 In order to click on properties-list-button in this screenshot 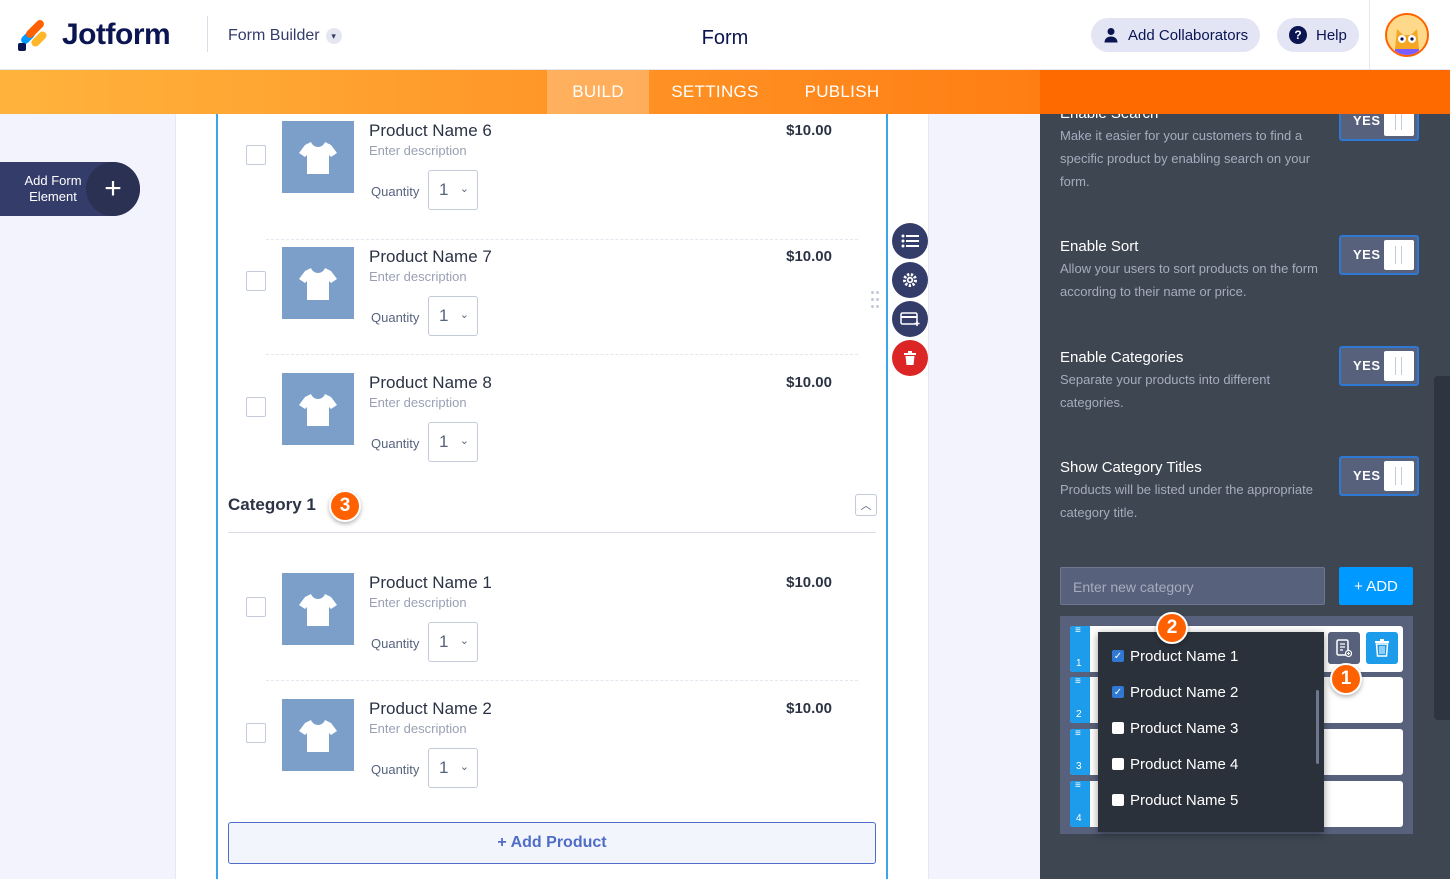, I will do `click(910, 241)`.